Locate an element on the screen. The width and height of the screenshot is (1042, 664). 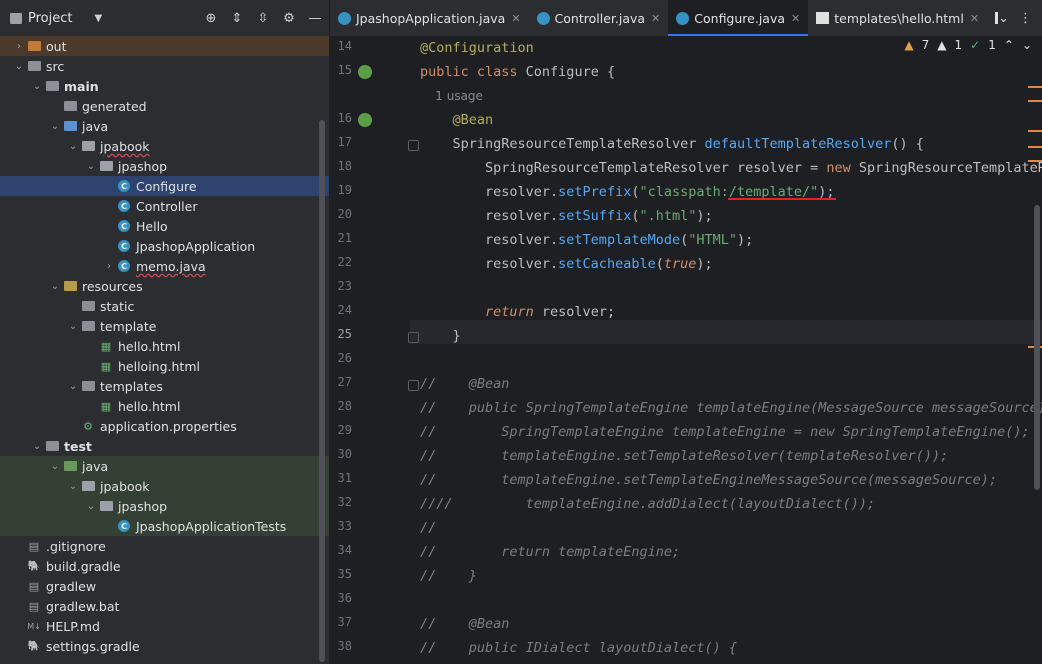
code-token: ( is located at coordinates (659, 264).